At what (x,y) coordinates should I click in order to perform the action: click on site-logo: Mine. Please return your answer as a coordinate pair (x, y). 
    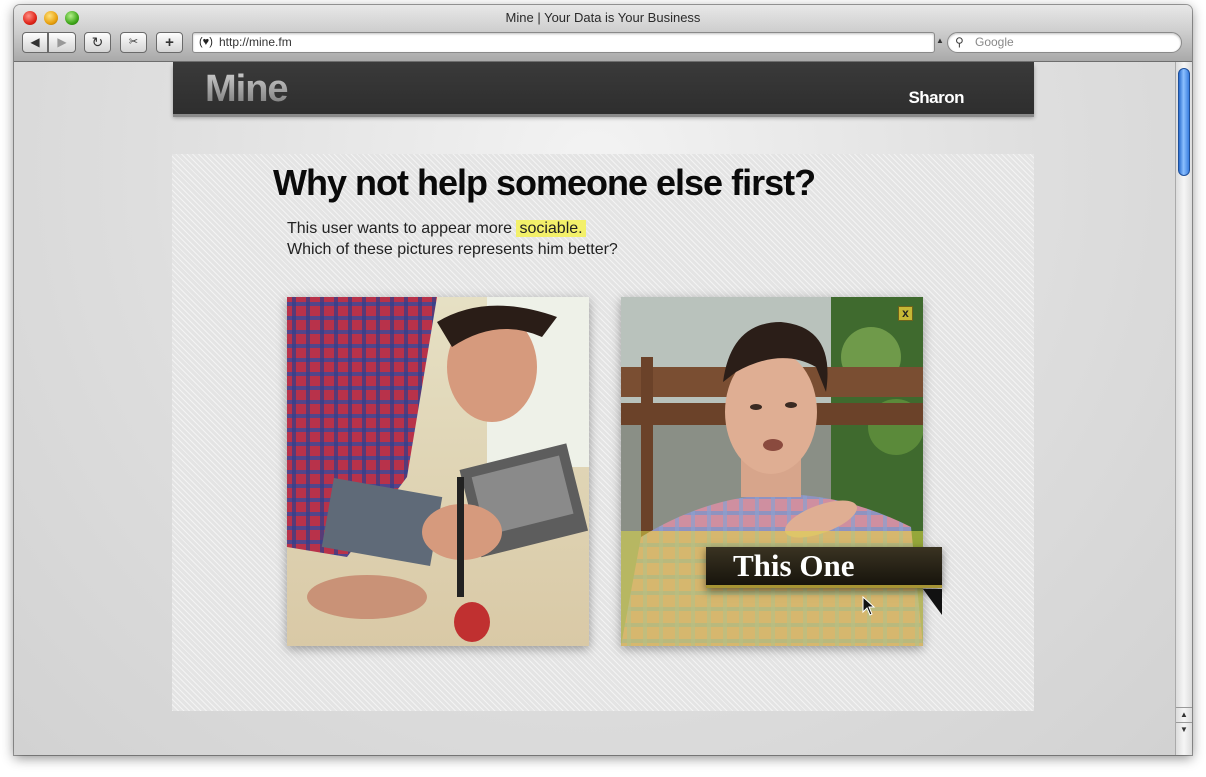
    Looking at the image, I should click on (247, 89).